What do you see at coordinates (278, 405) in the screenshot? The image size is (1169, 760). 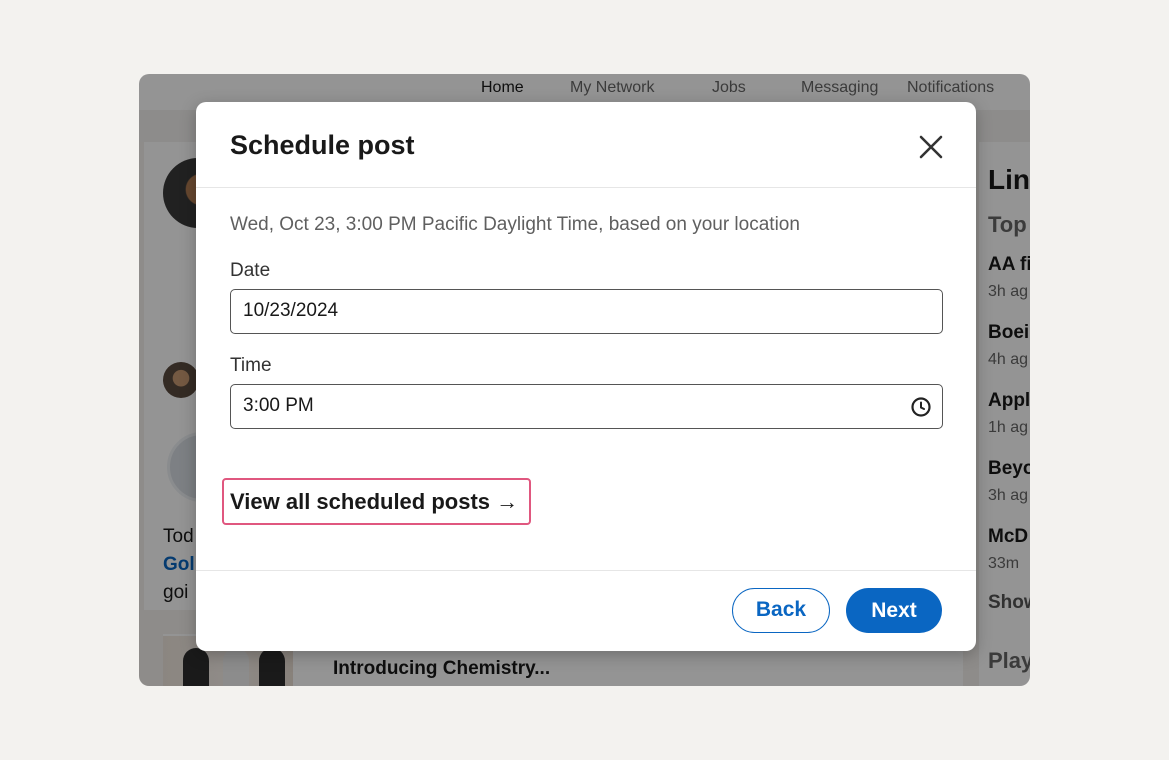 I see `time-value: 3:00 PM` at bounding box center [278, 405].